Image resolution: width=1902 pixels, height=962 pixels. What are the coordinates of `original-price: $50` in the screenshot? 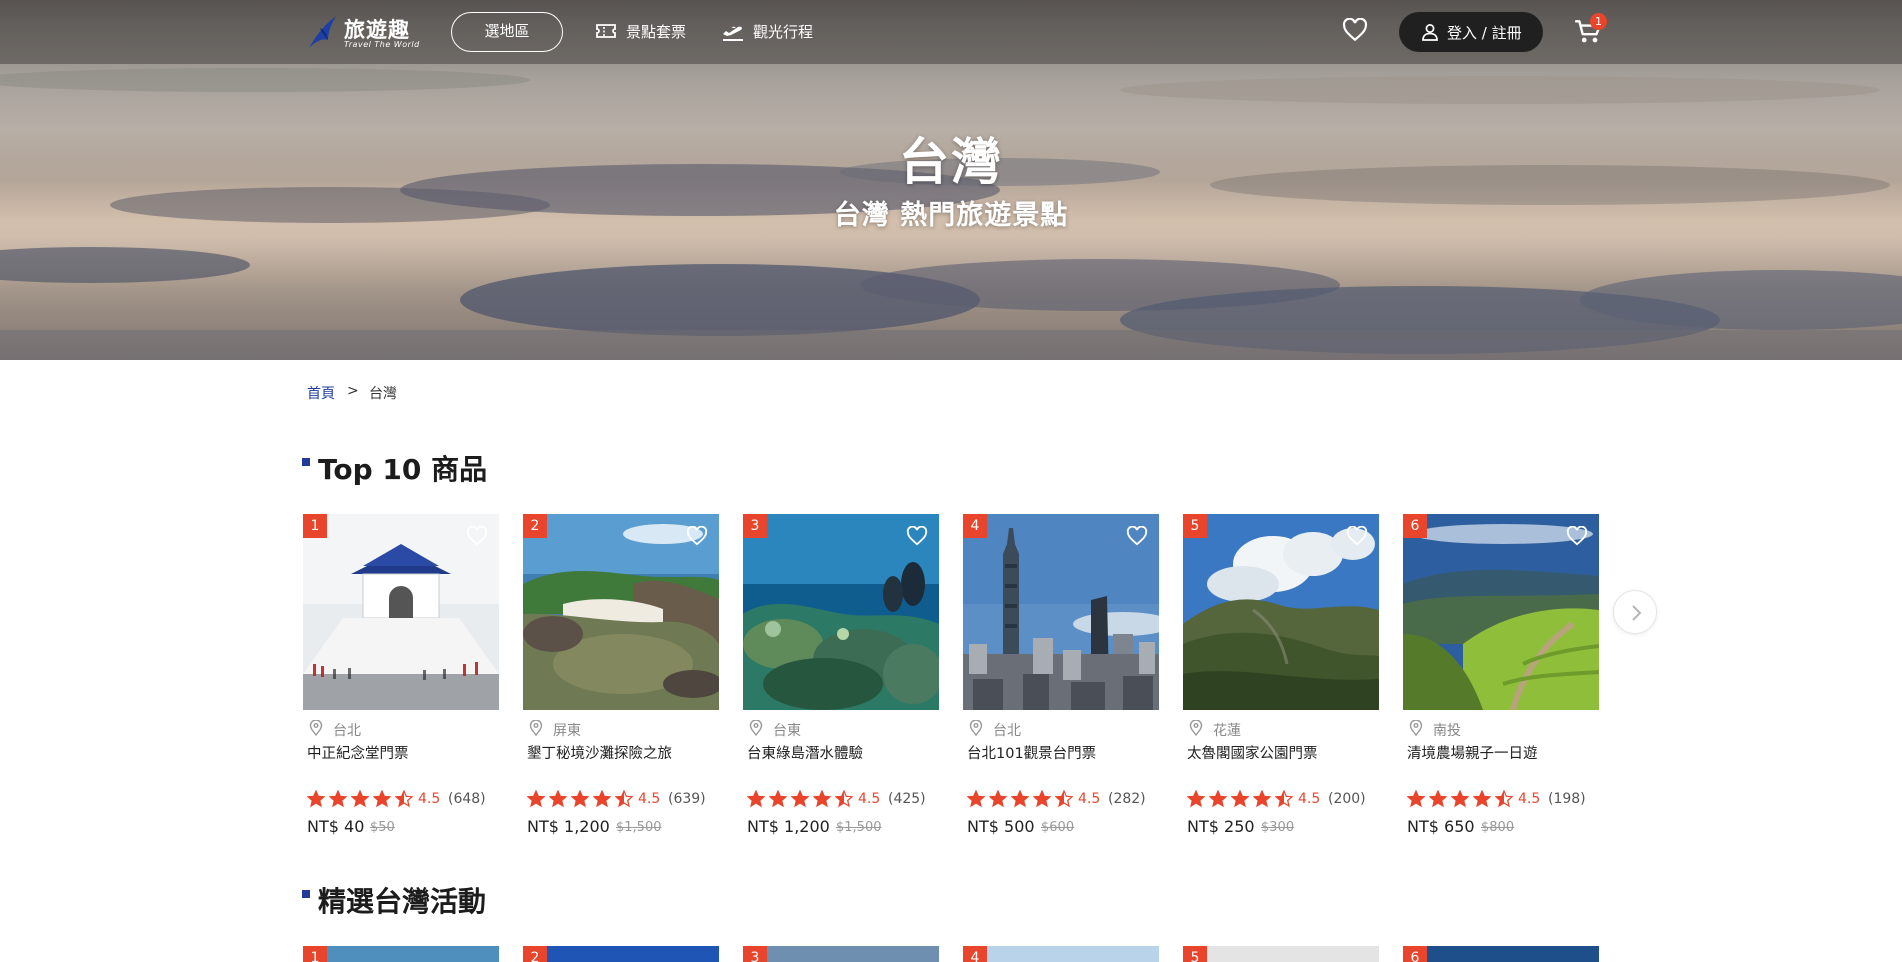 It's located at (382, 827).